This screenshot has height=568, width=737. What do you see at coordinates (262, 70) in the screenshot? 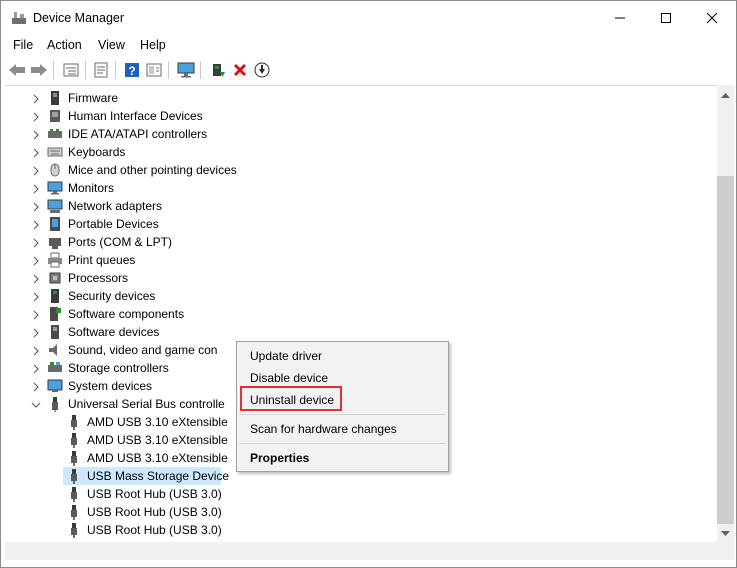
I see `download-icon` at bounding box center [262, 70].